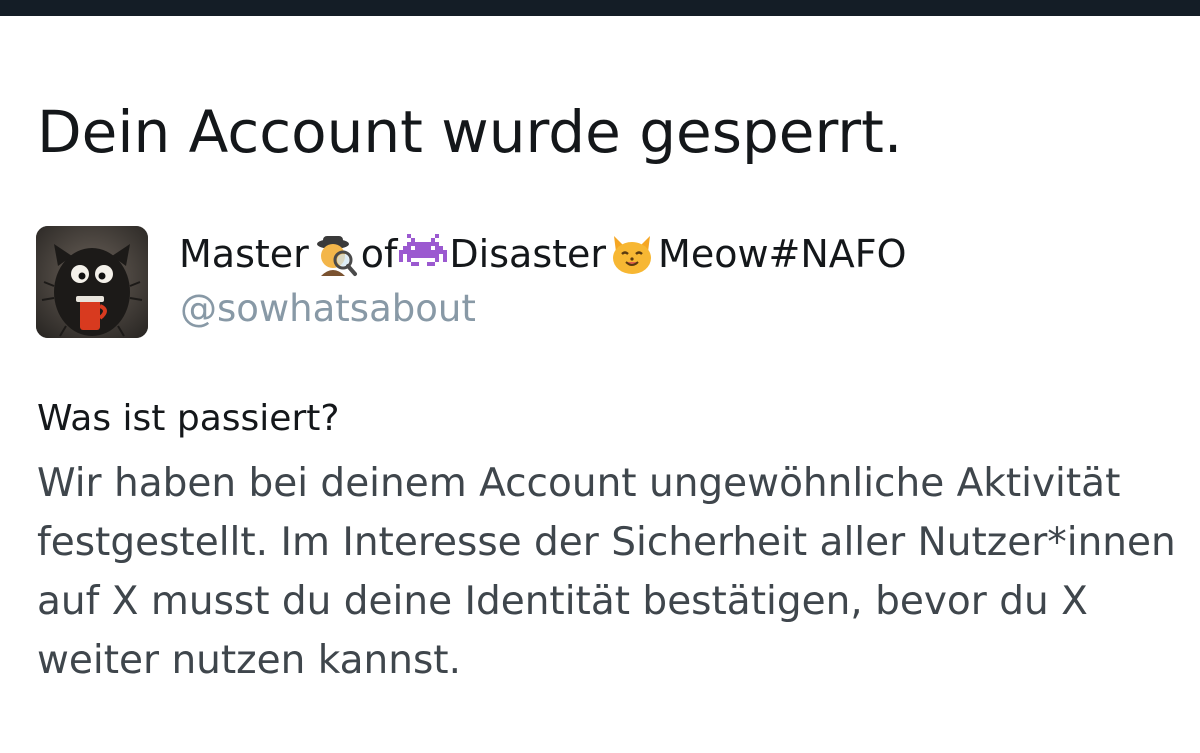 This screenshot has width=1200, height=753. I want to click on user-handle: @sowhatsabout, so click(328, 309).